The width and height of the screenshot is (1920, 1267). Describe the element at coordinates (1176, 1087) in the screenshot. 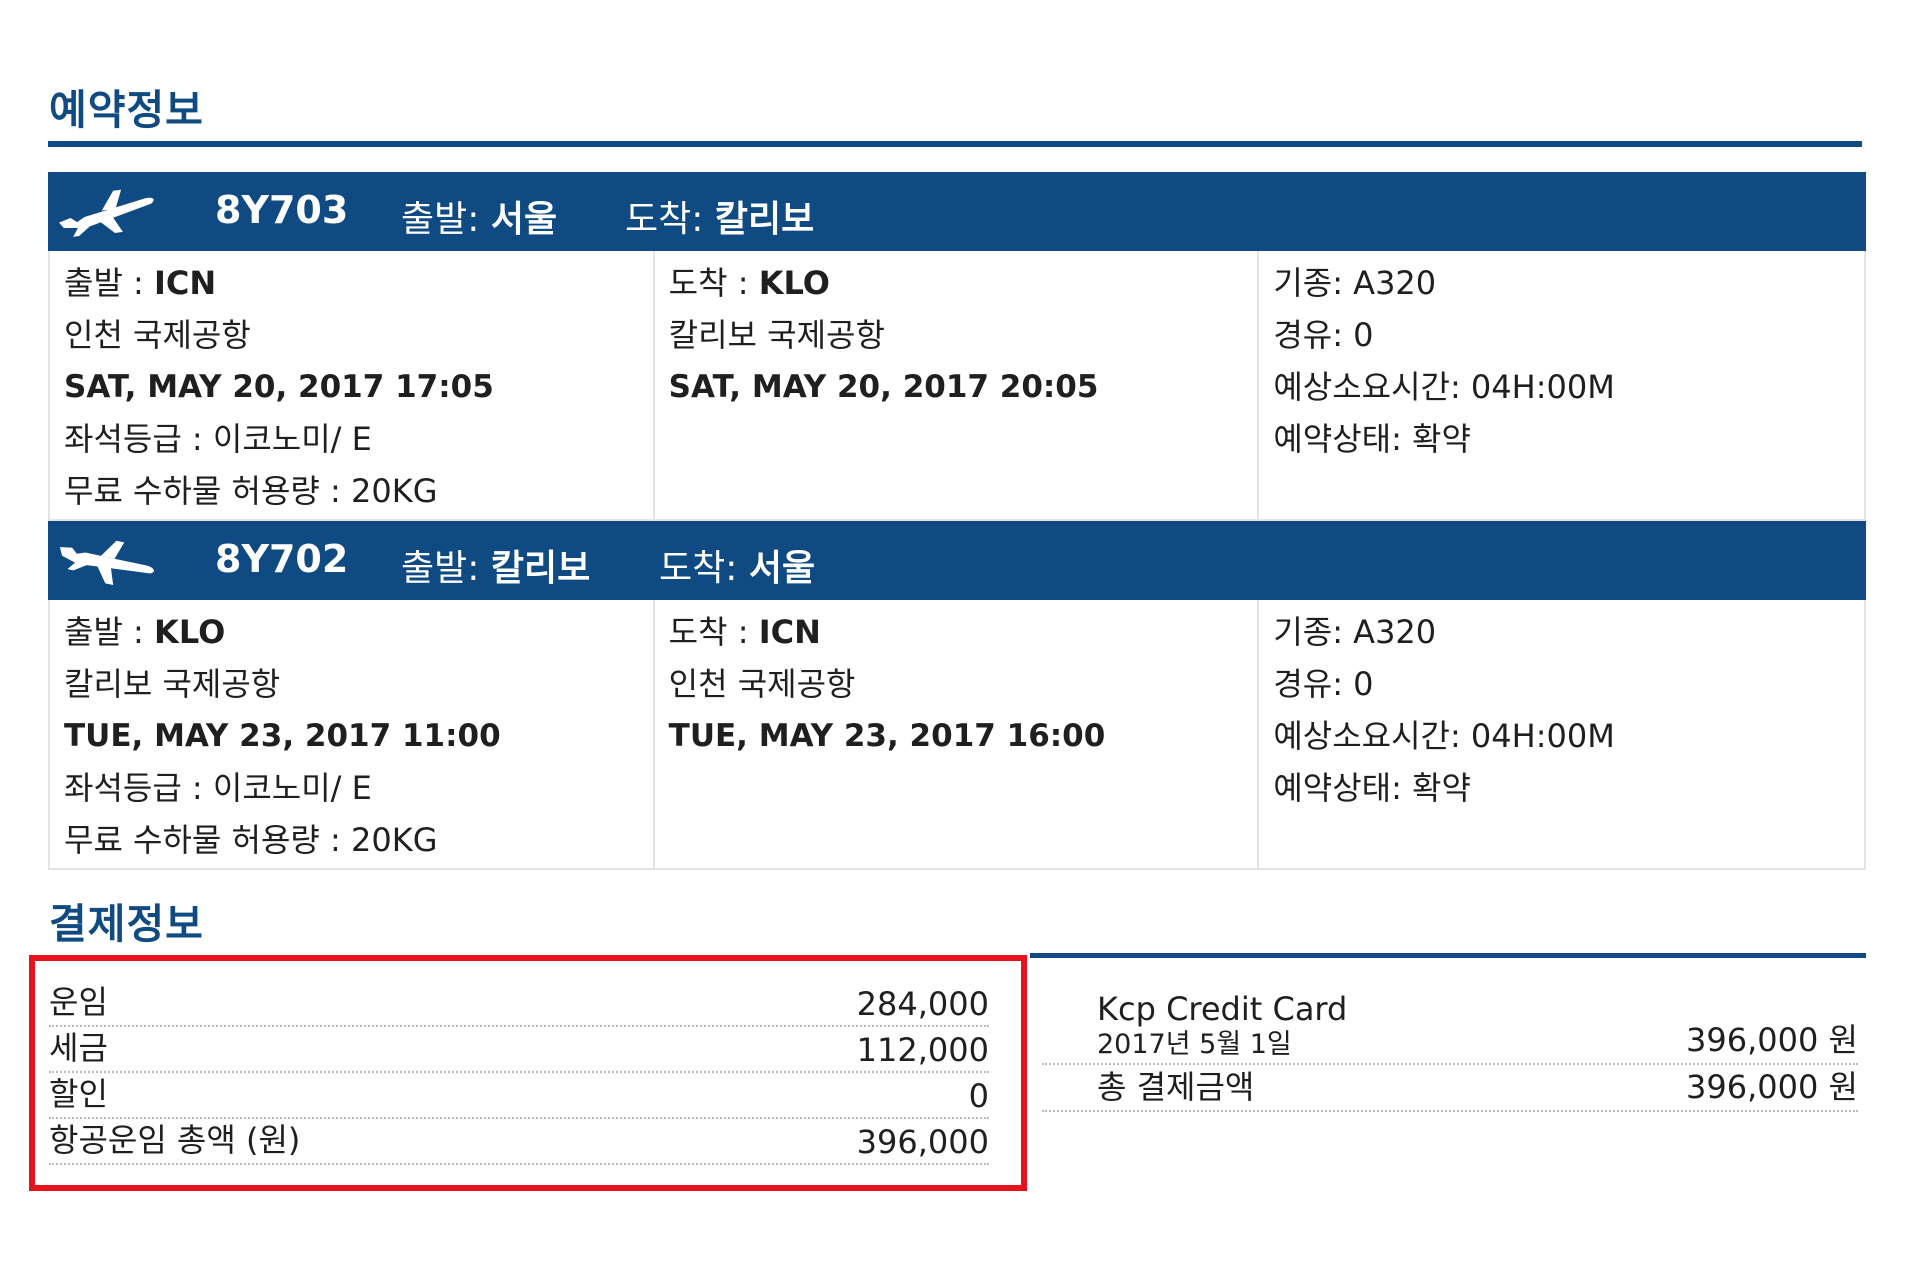

I see `payment-total-label: 총 결제금액` at that location.